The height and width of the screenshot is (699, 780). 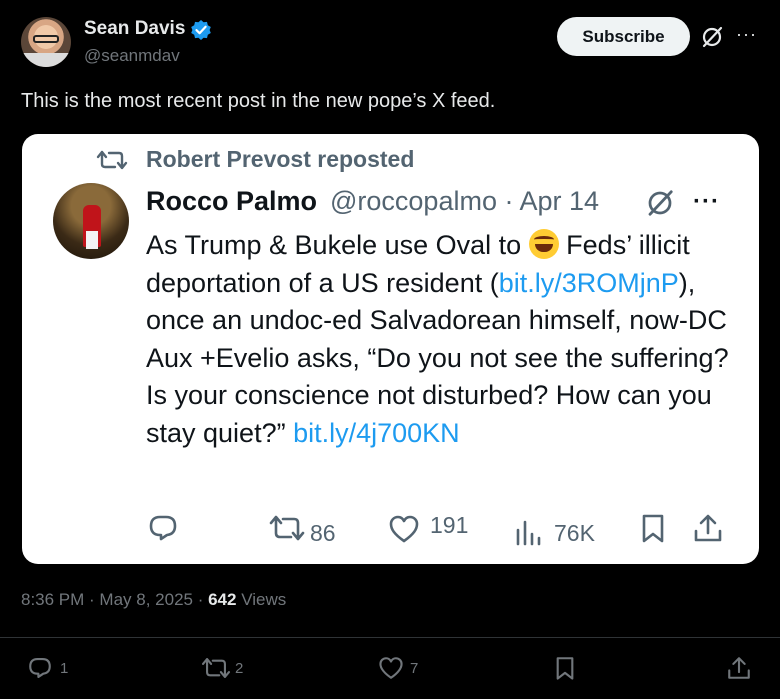 What do you see at coordinates (464, 201) in the screenshot?
I see `quoted-author-handle-date: @roccopalmo · Apr 14` at bounding box center [464, 201].